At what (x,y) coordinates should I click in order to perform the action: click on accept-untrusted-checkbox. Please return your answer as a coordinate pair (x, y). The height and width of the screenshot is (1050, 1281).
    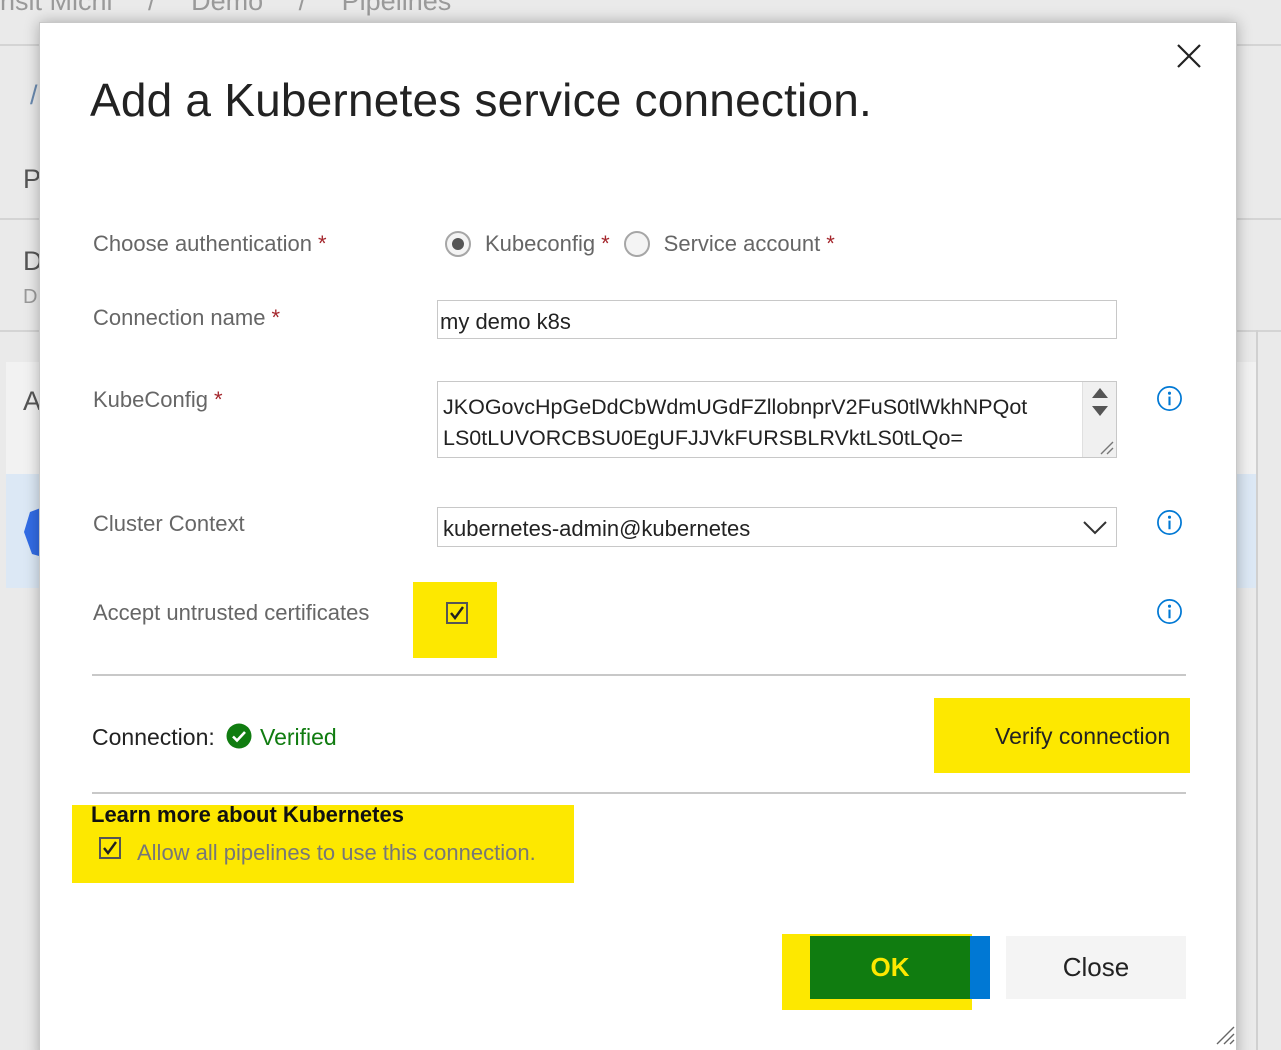
    Looking at the image, I should click on (457, 613).